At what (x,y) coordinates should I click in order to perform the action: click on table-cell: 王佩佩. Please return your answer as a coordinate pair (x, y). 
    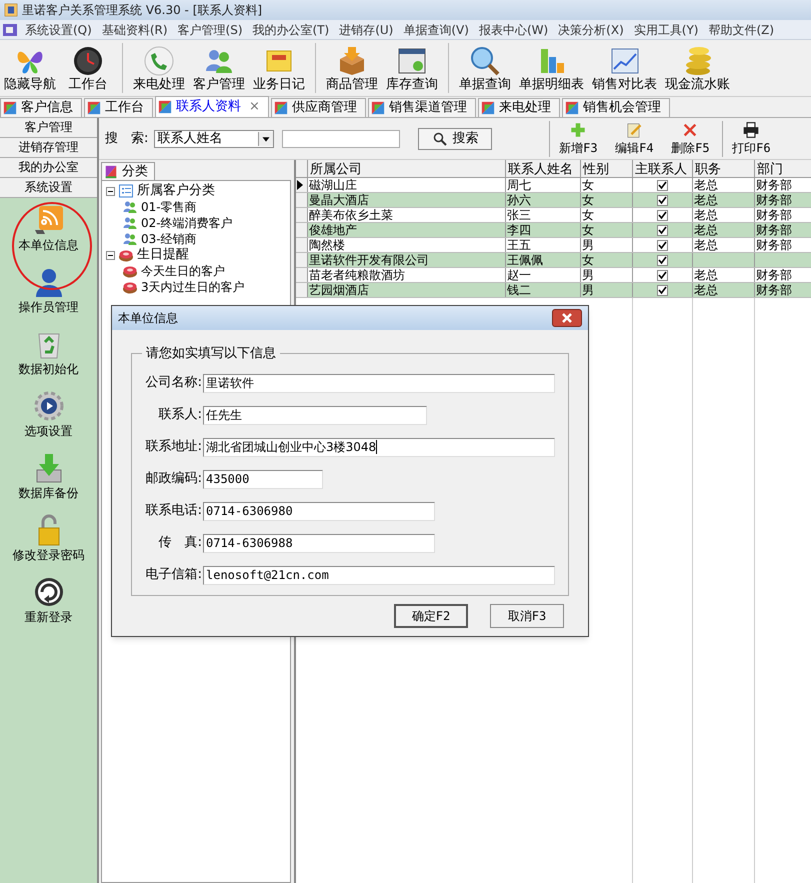
    Looking at the image, I should click on (525, 260).